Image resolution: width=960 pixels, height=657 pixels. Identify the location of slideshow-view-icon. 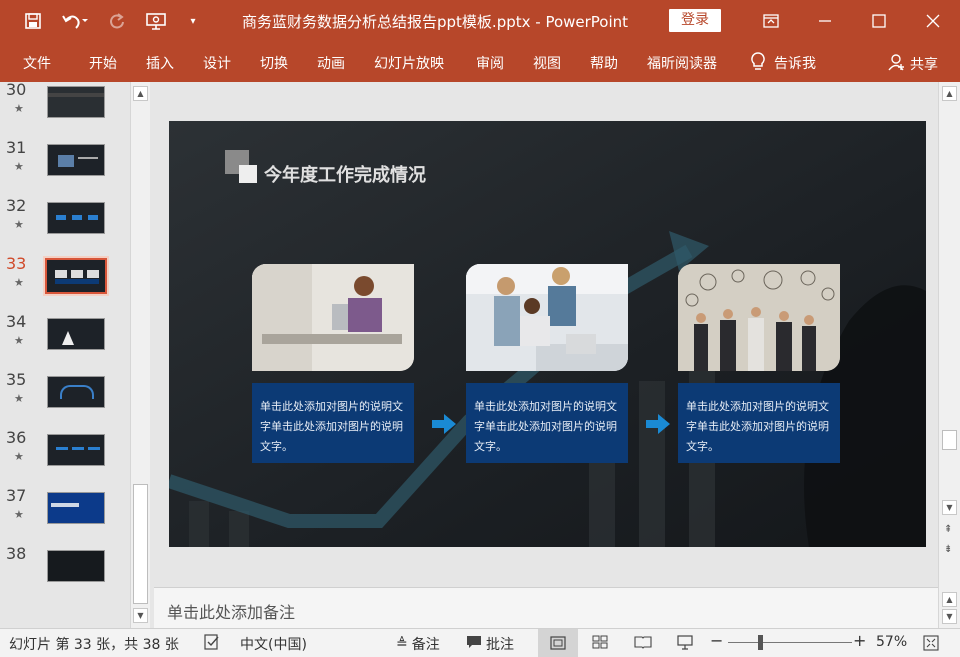
(685, 644).